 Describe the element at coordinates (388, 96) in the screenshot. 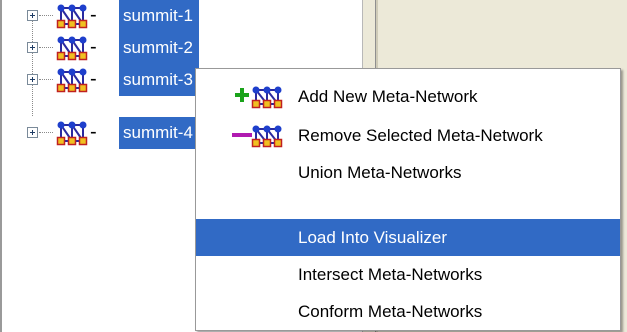

I see `menu-item-label: Add New Meta-Network` at that location.